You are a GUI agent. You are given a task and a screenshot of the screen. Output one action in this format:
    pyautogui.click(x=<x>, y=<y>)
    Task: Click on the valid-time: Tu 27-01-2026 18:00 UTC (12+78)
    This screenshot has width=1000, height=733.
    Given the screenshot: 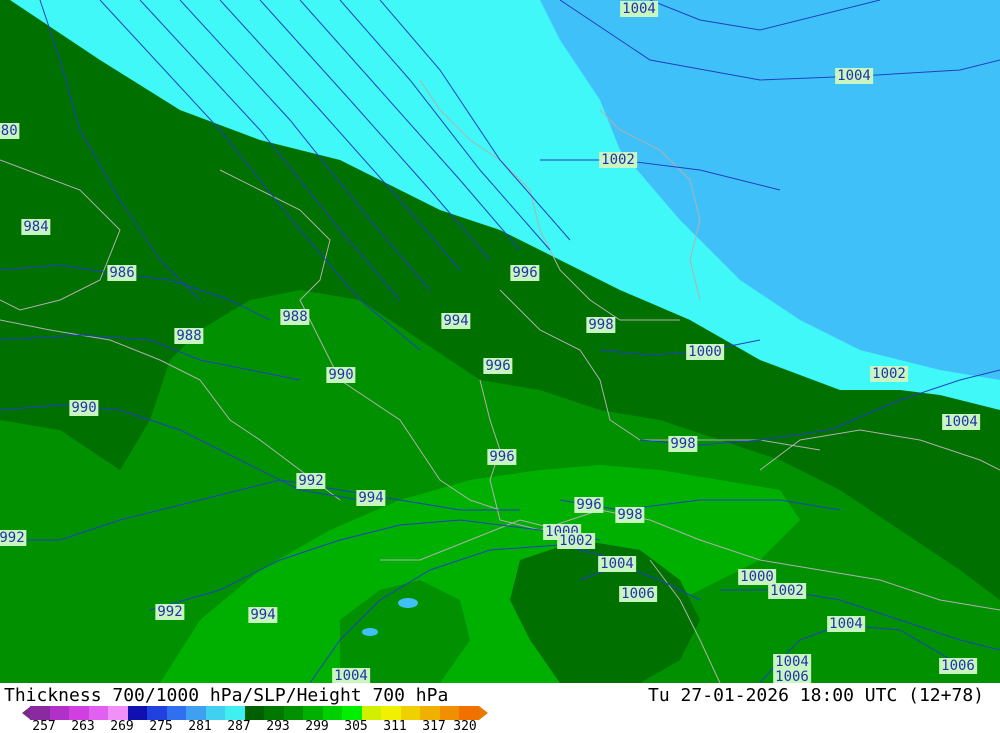 What is the action you would take?
    pyautogui.click(x=816, y=695)
    